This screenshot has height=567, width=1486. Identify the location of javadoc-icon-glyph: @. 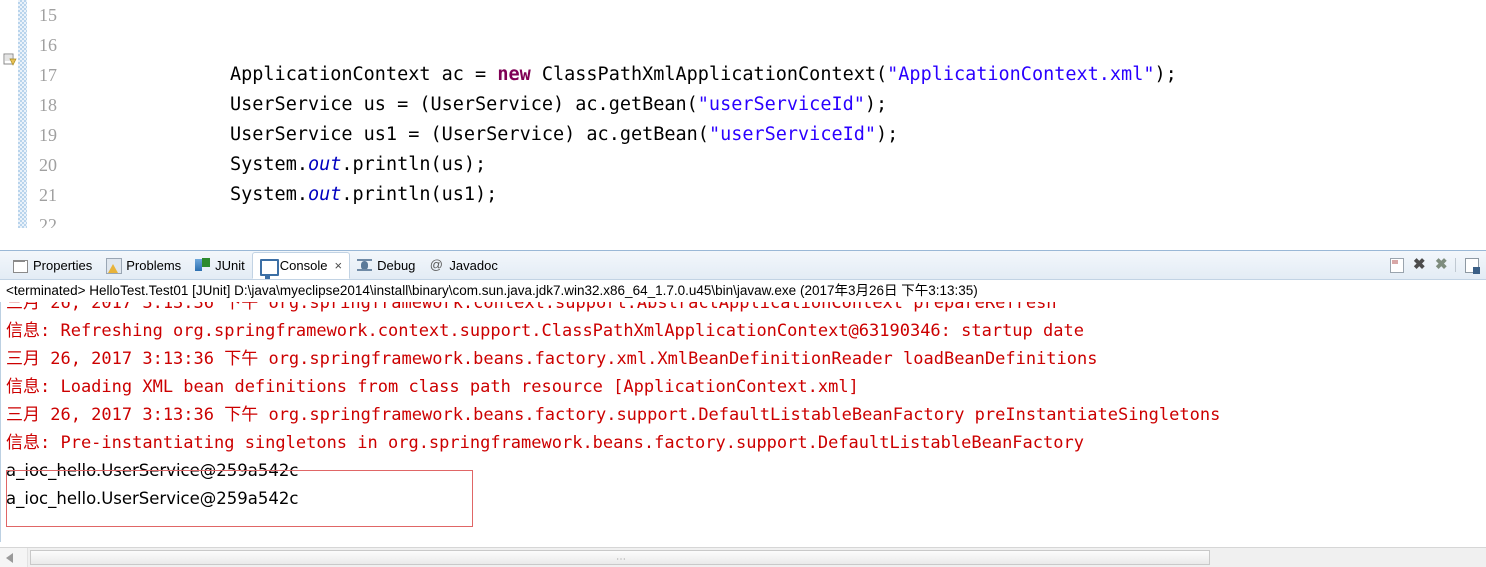
(436, 264).